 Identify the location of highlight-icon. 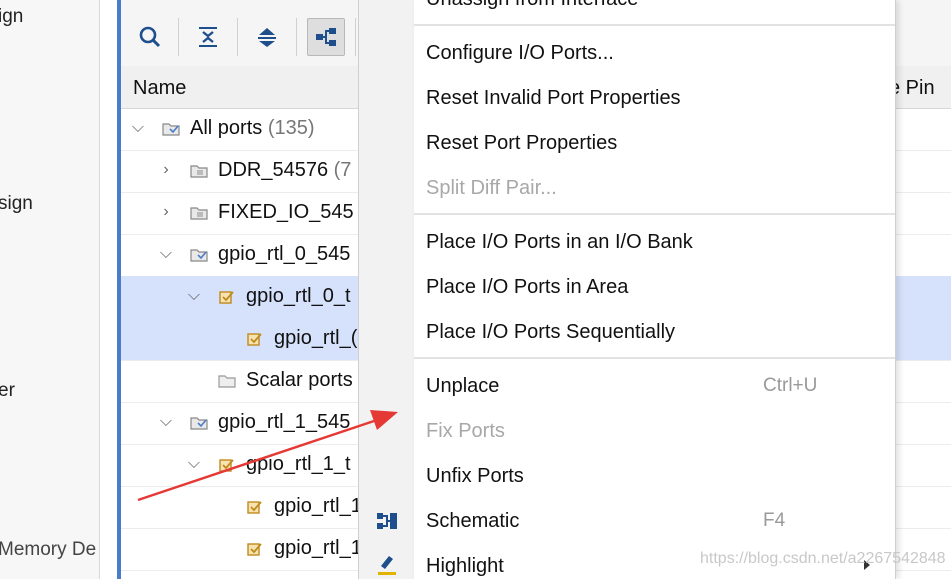
(387, 565).